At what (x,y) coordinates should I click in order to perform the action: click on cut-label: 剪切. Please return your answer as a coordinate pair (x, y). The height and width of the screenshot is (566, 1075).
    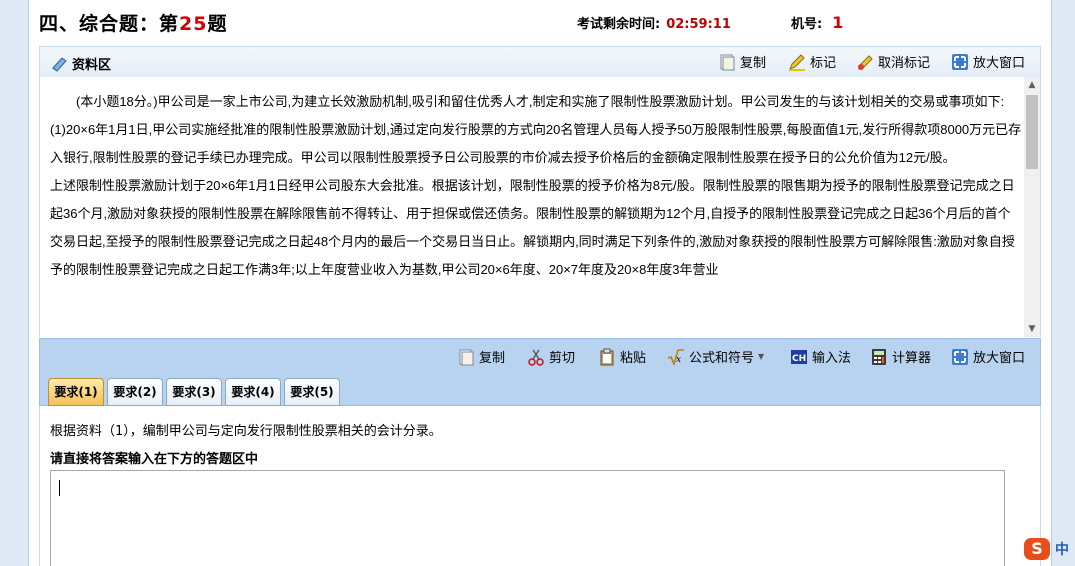
    Looking at the image, I should click on (562, 358).